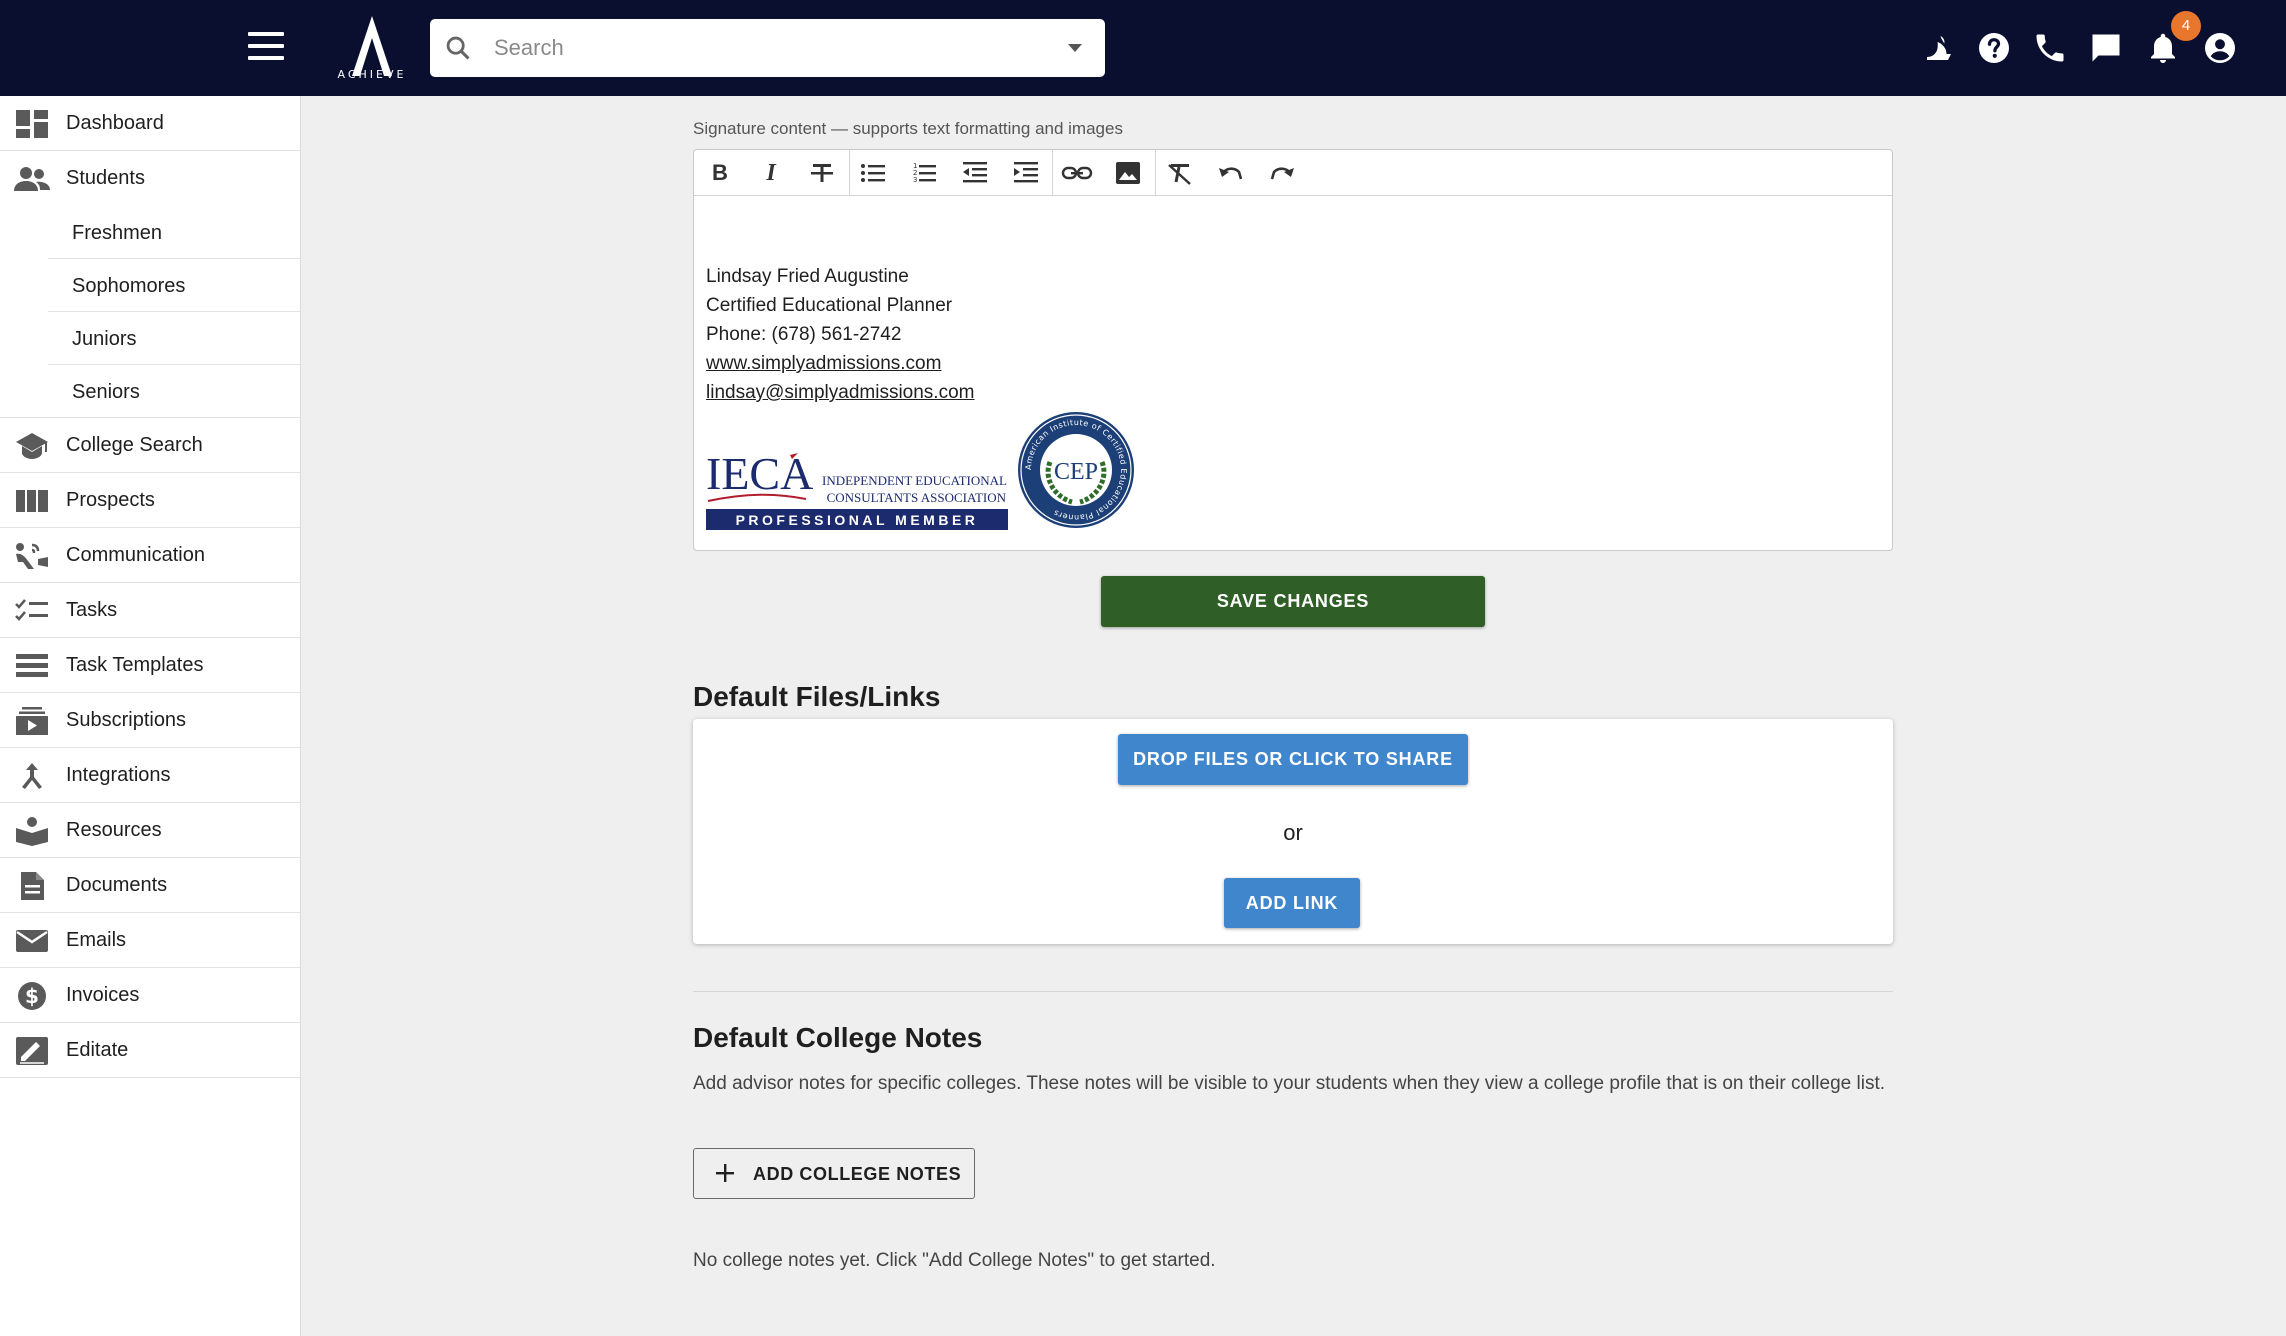 The height and width of the screenshot is (1336, 2286). I want to click on sidebar-item-label: Resources, so click(114, 830).